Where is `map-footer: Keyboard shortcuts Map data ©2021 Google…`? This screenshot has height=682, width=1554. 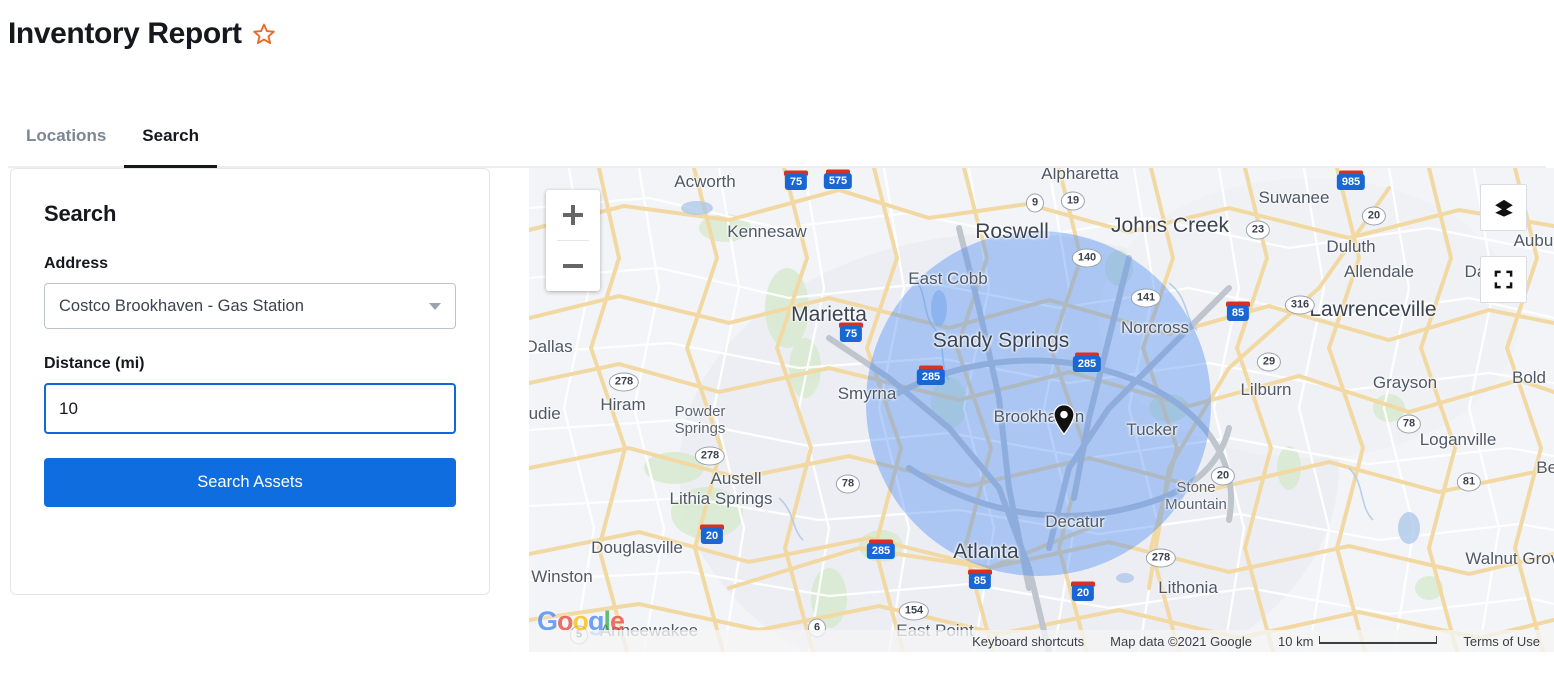
map-footer: Keyboard shortcuts Map data ©2021 Google… is located at coordinates (1041, 641).